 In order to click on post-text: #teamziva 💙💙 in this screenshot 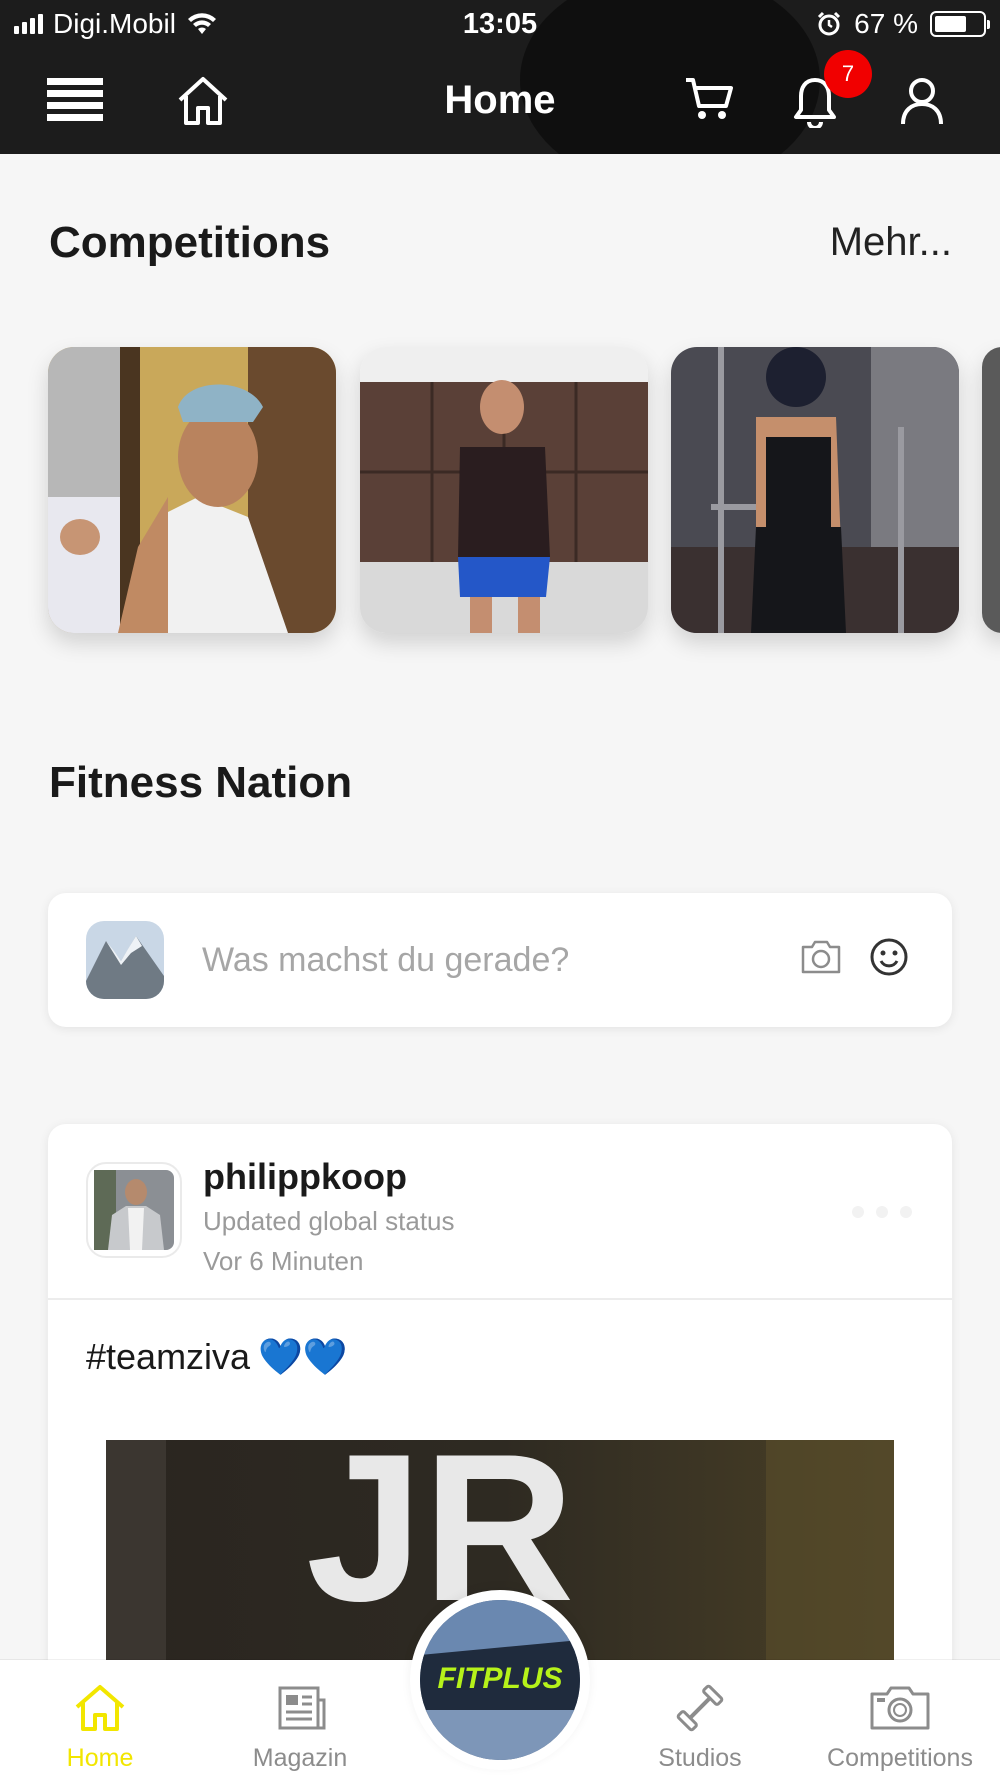, I will do `click(217, 1357)`.